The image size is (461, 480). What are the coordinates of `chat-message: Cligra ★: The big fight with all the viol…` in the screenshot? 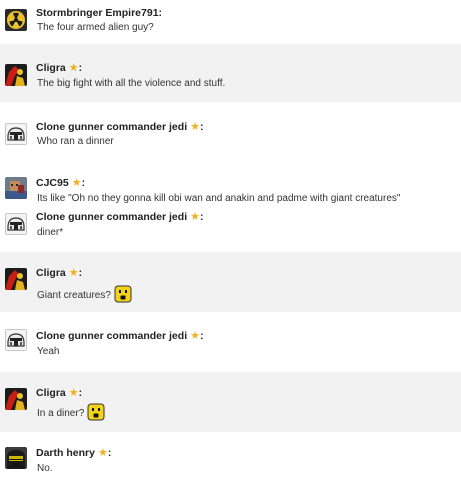 It's located at (230, 73).